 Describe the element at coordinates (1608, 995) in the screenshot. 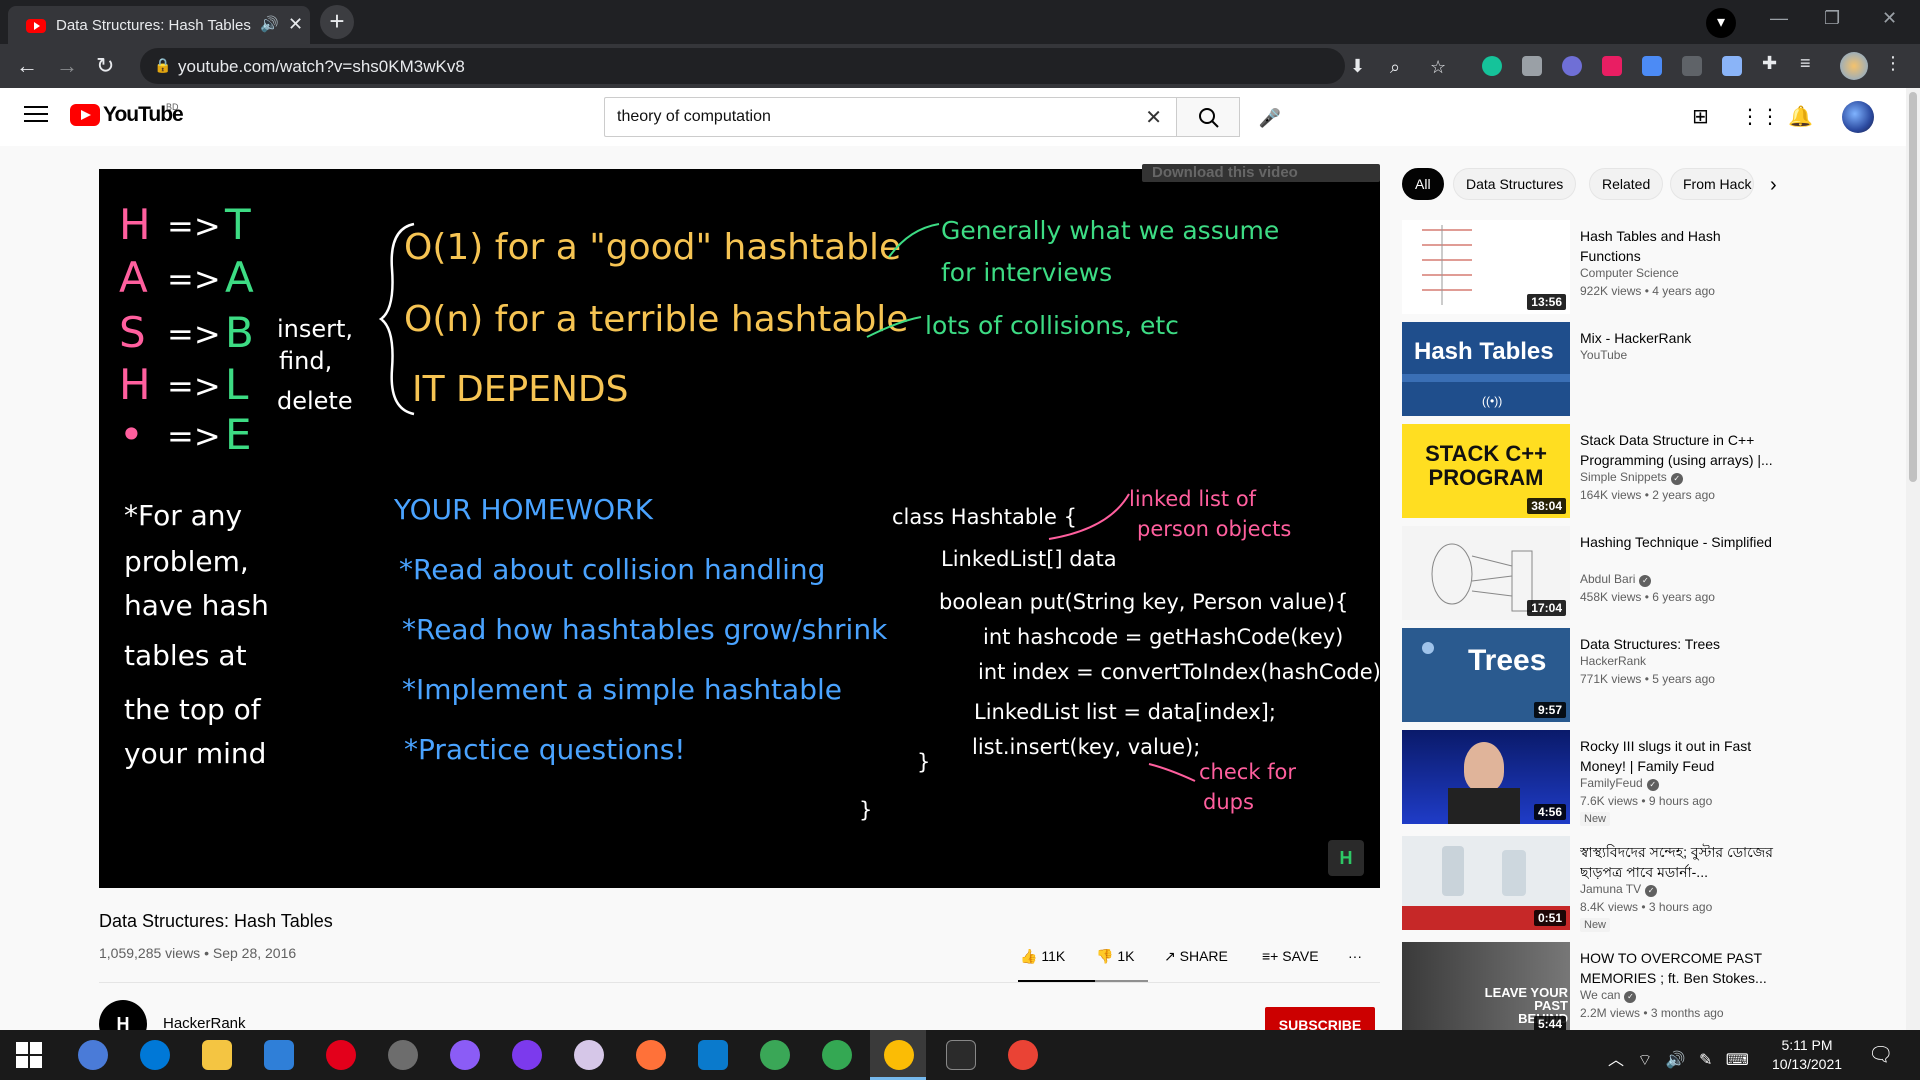

I see `recommendation-channel: We can ✓` at that location.